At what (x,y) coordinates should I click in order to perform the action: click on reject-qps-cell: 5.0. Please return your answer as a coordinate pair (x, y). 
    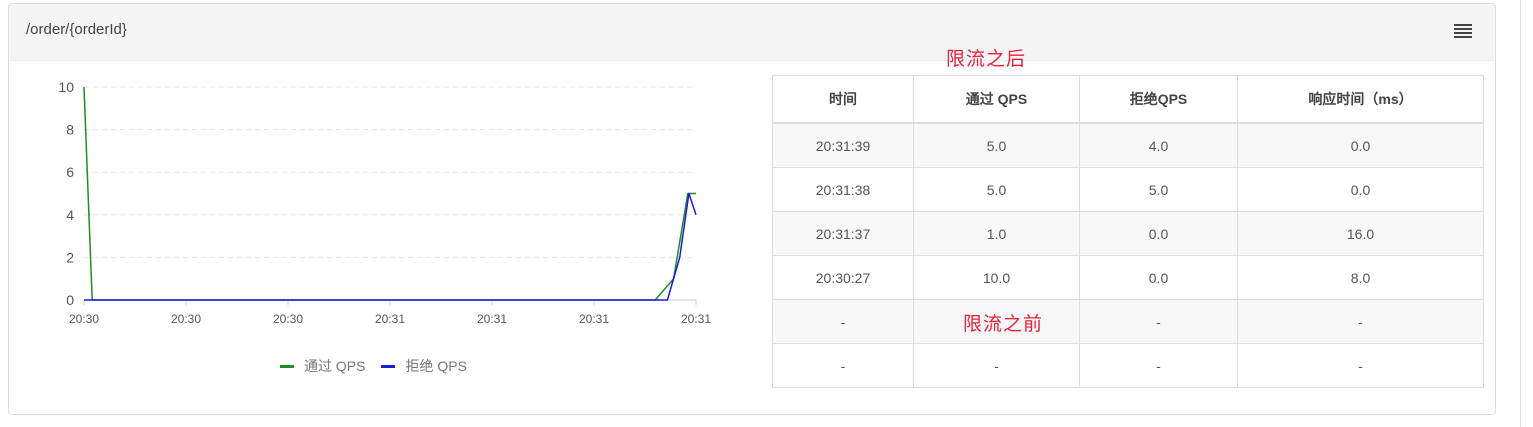
    Looking at the image, I should click on (1158, 189).